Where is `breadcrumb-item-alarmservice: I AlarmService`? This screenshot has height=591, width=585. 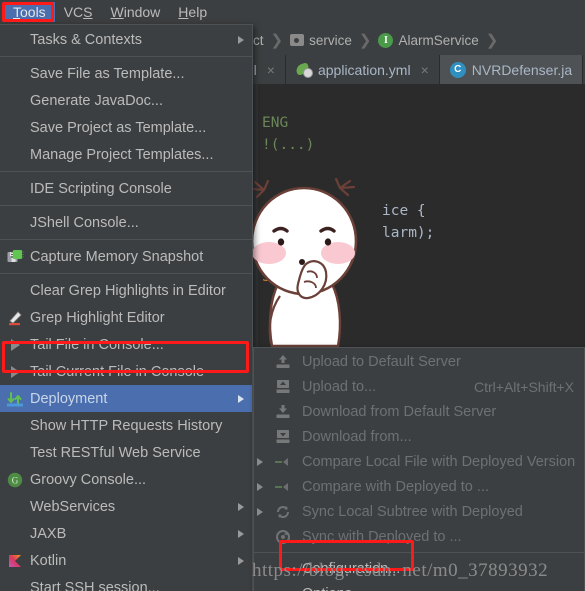 breadcrumb-item-alarmservice: I AlarmService is located at coordinates (428, 40).